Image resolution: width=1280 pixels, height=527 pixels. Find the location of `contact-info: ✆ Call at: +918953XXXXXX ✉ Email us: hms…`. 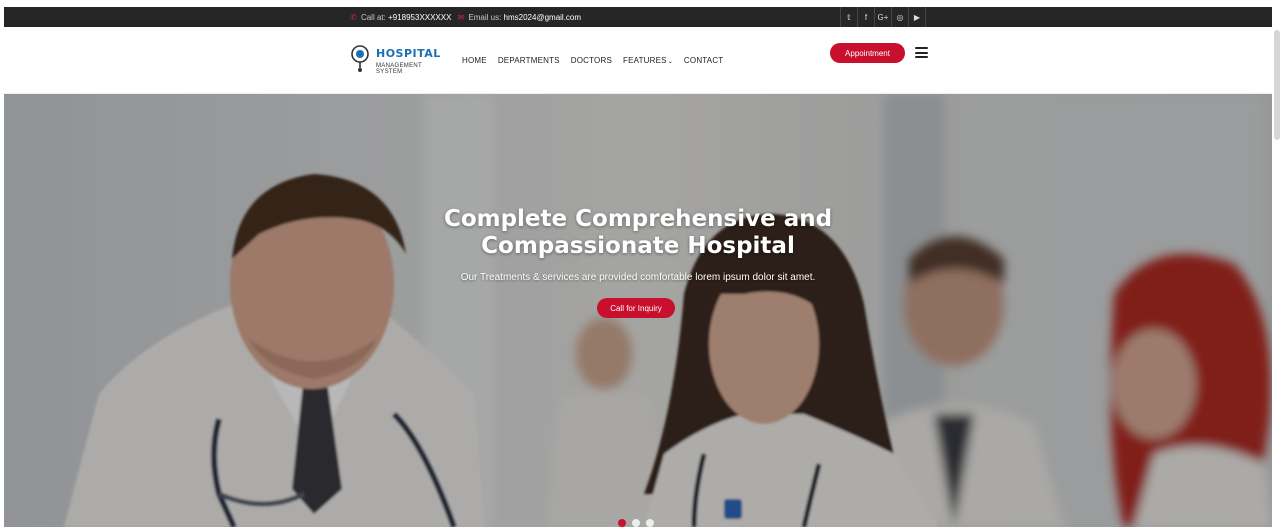

contact-info: ✆ Call at: +918953XXXXXX ✉ Email us: hms… is located at coordinates (465, 17).